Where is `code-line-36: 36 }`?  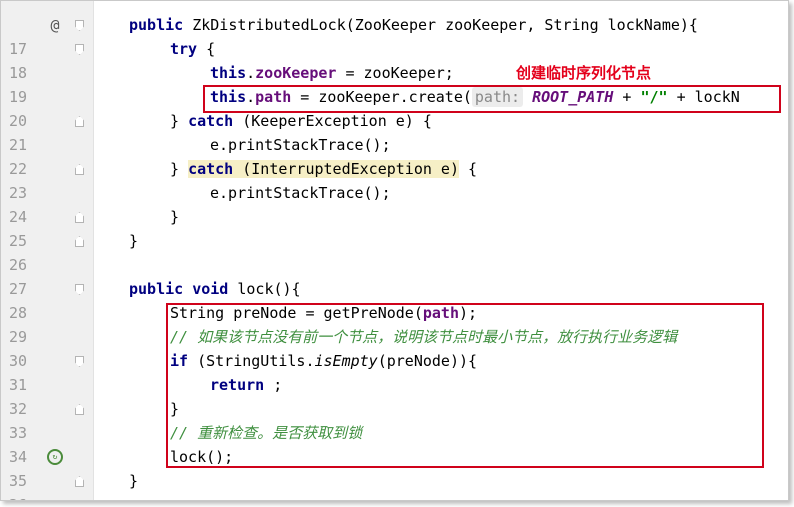
code-line-36: 36 } is located at coordinates (394, 484).